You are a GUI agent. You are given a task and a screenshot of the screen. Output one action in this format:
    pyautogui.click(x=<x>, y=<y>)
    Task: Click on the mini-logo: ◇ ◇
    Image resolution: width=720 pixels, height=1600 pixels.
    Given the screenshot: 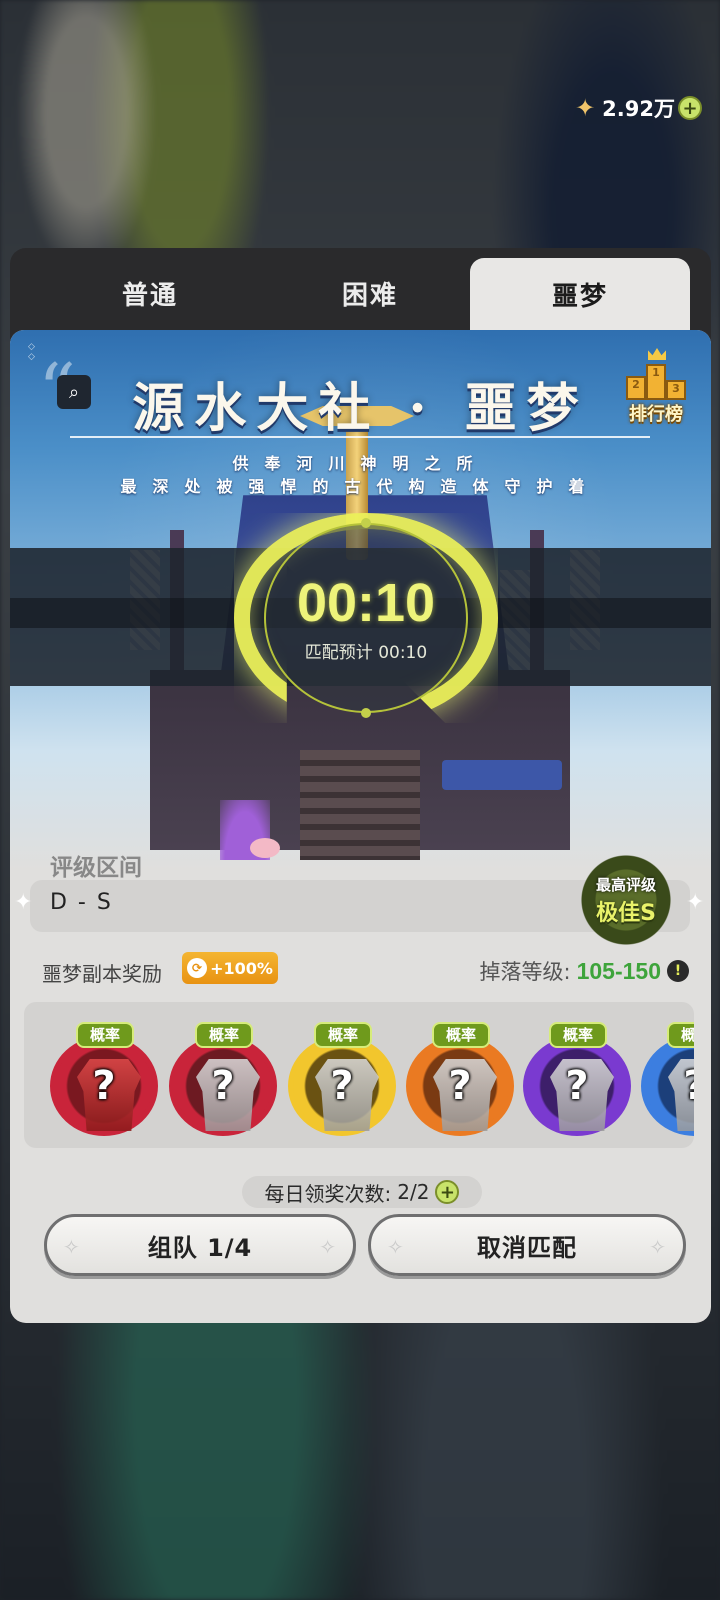 What is the action you would take?
    pyautogui.click(x=31, y=352)
    